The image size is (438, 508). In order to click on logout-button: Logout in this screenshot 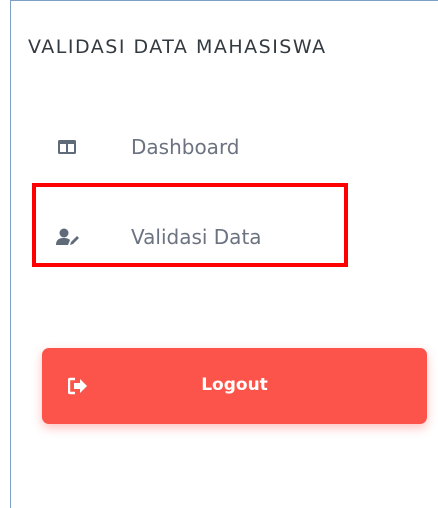, I will do `click(234, 386)`.